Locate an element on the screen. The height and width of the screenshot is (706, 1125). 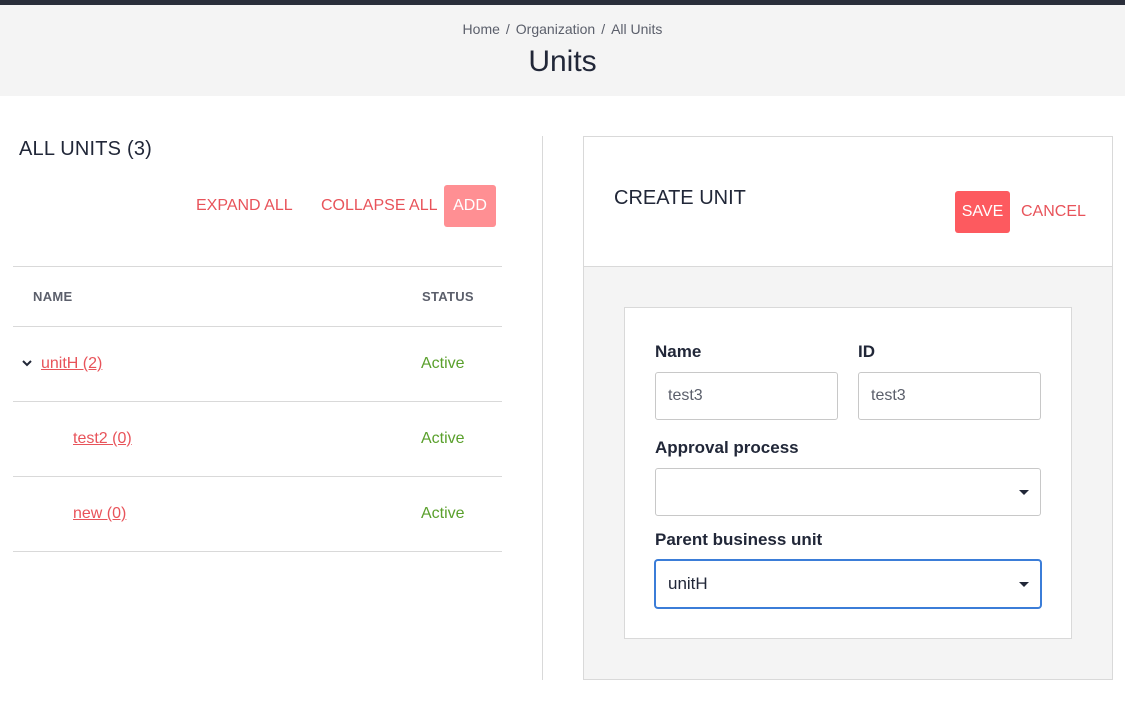
chevron-down-icon is located at coordinates (27, 363).